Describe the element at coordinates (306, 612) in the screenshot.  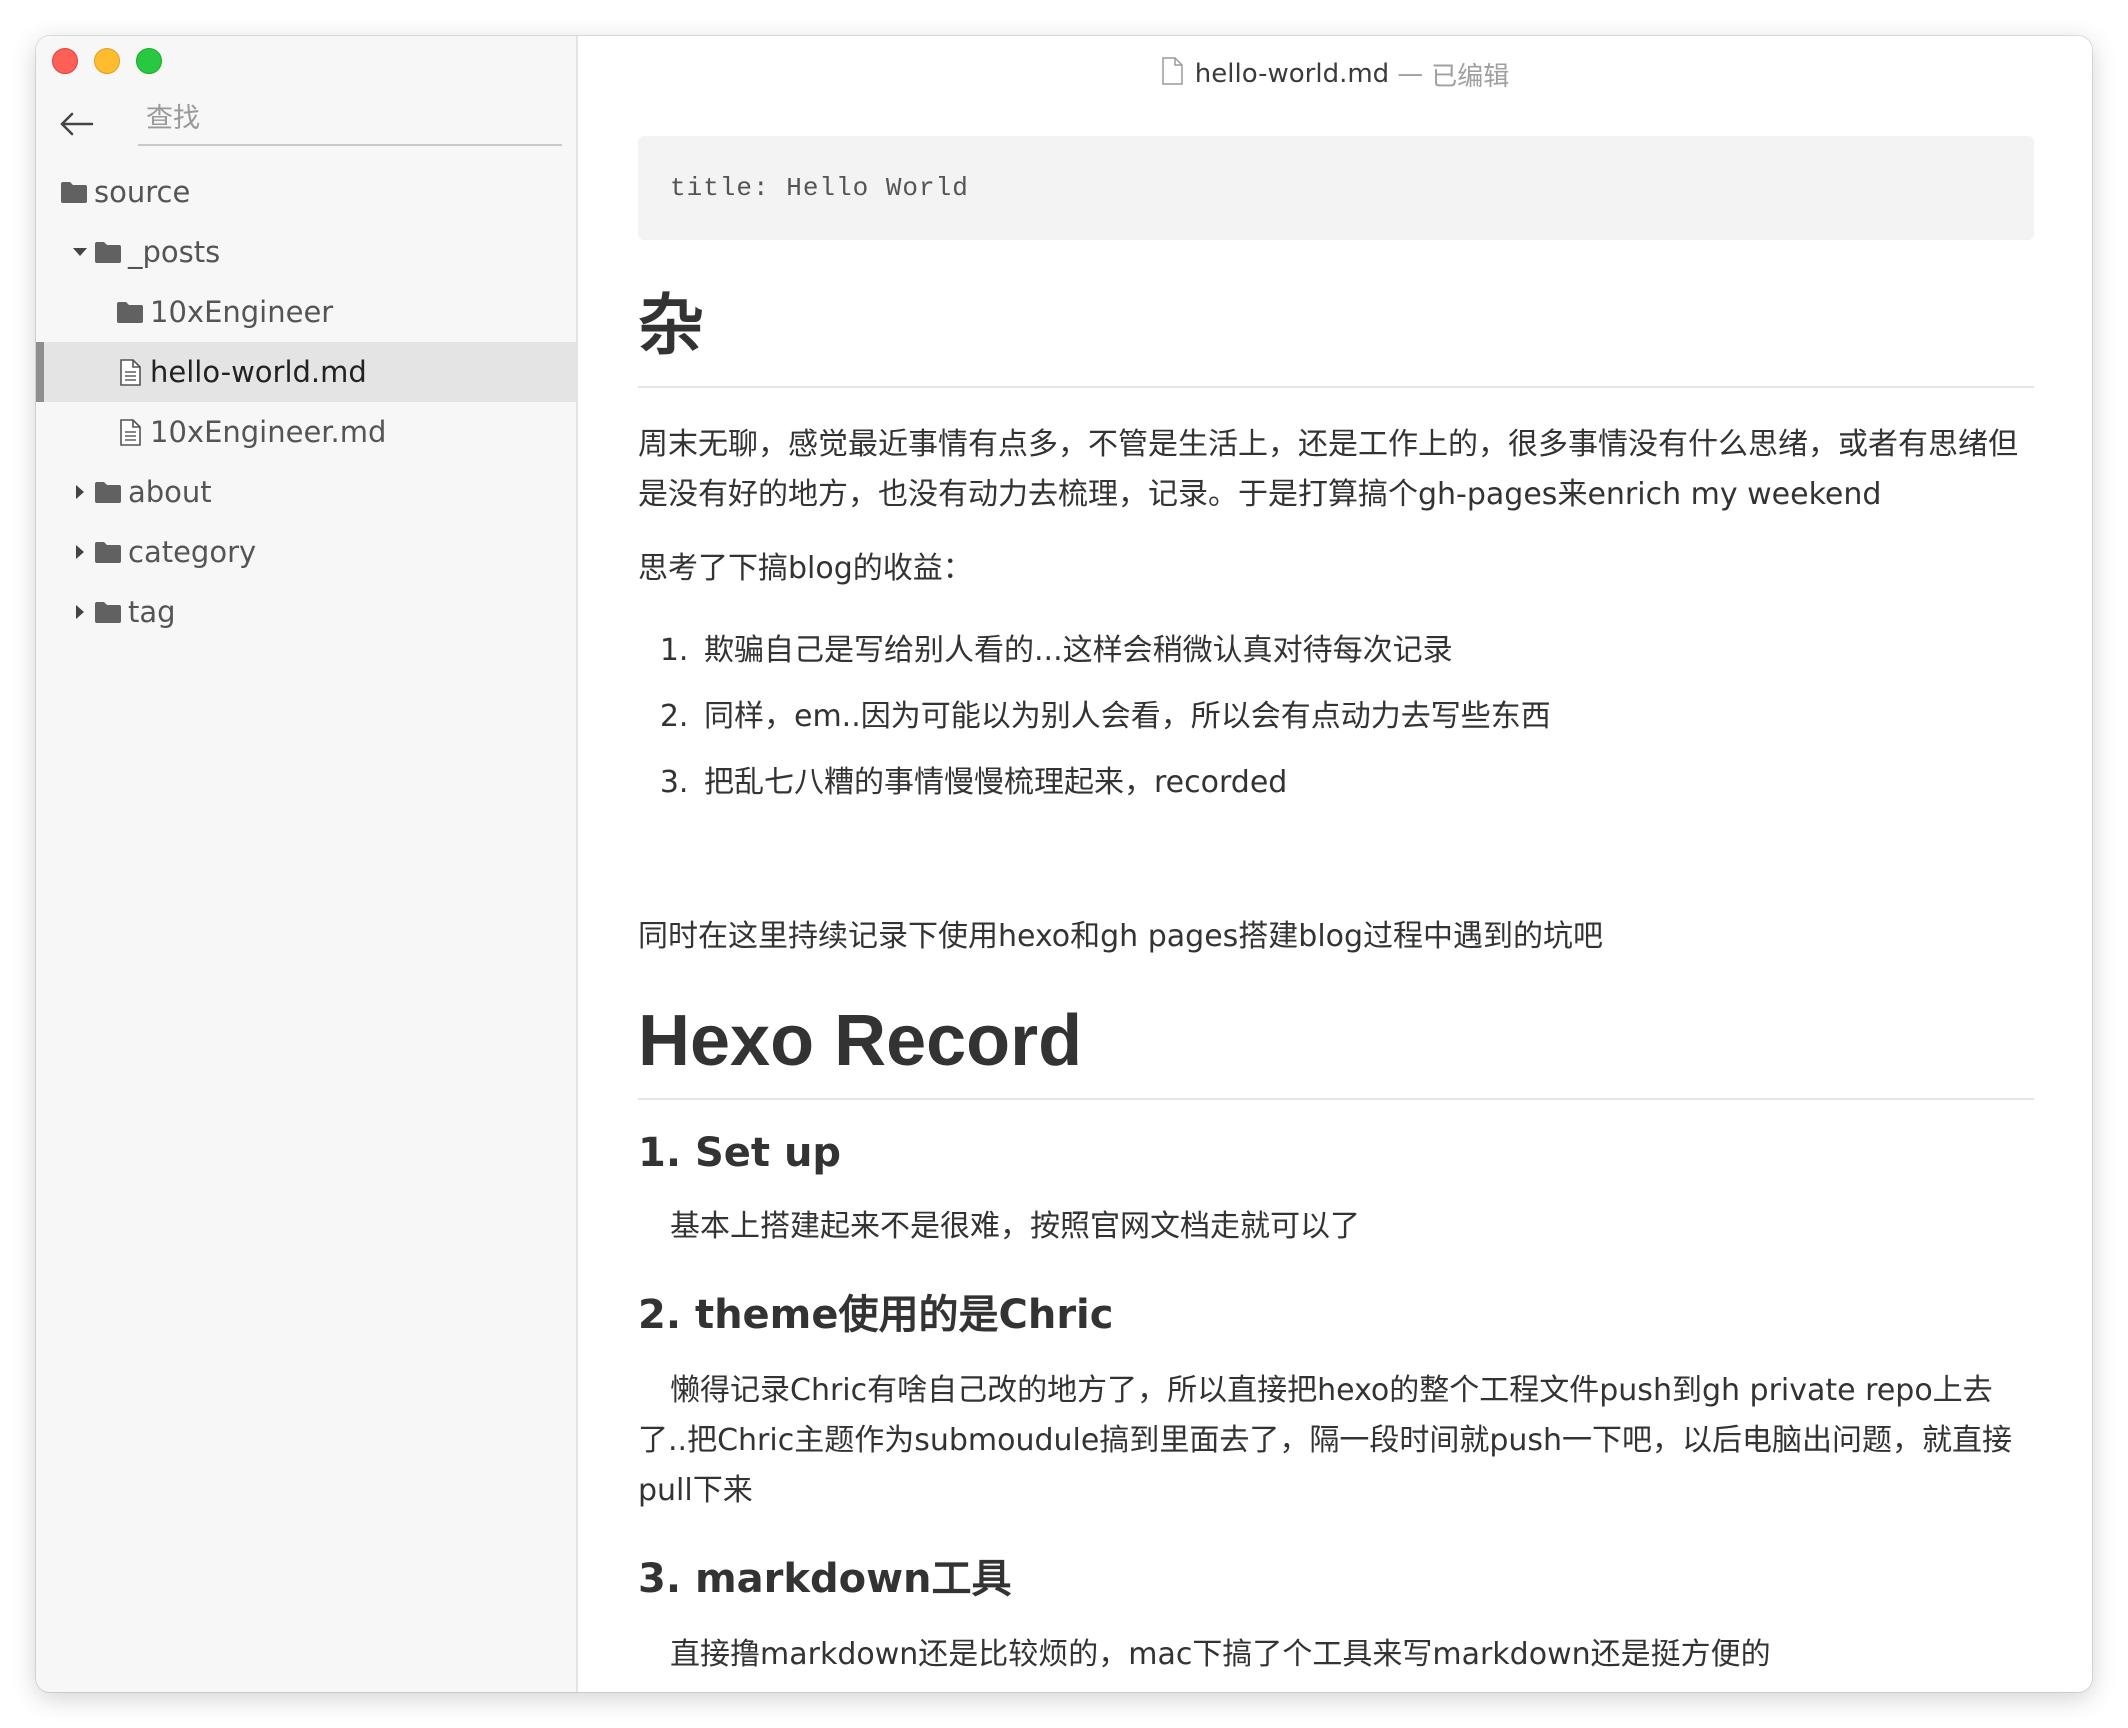
I see `tree-item-tag: tag` at that location.